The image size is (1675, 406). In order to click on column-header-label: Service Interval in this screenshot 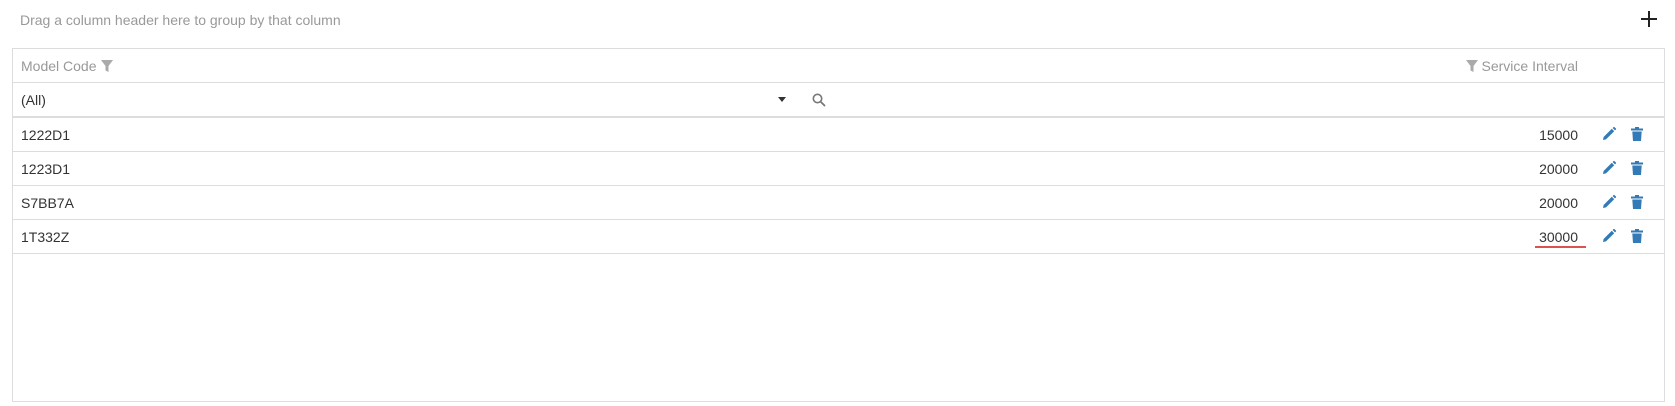, I will do `click(1529, 66)`.